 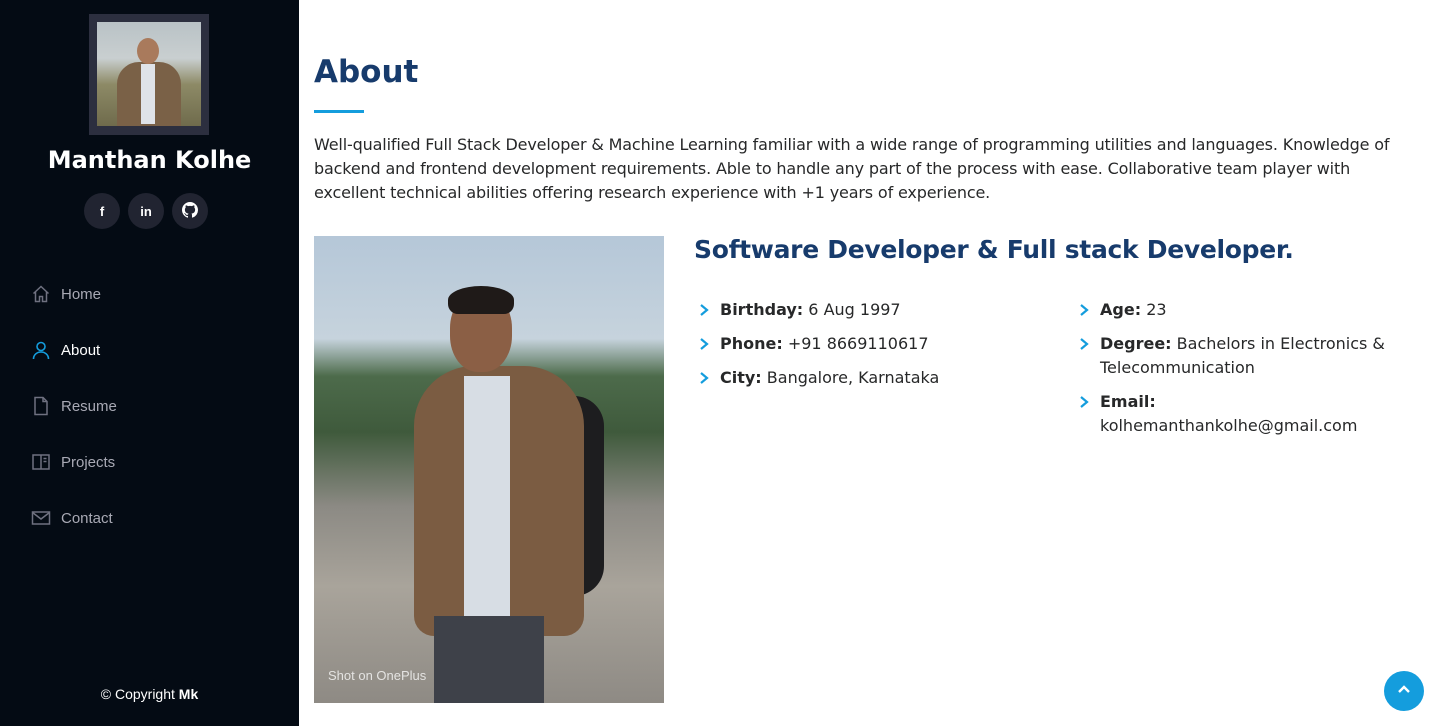 I want to click on fact-age: Age: 23, so click(x=1244, y=310).